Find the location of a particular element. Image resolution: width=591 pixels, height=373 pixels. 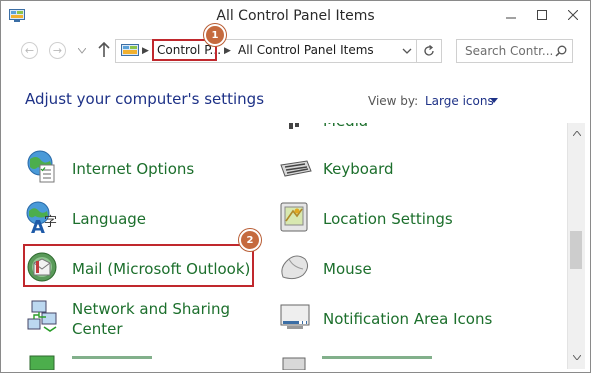

control-panel-item-mouse: Mouse is located at coordinates (377, 269).